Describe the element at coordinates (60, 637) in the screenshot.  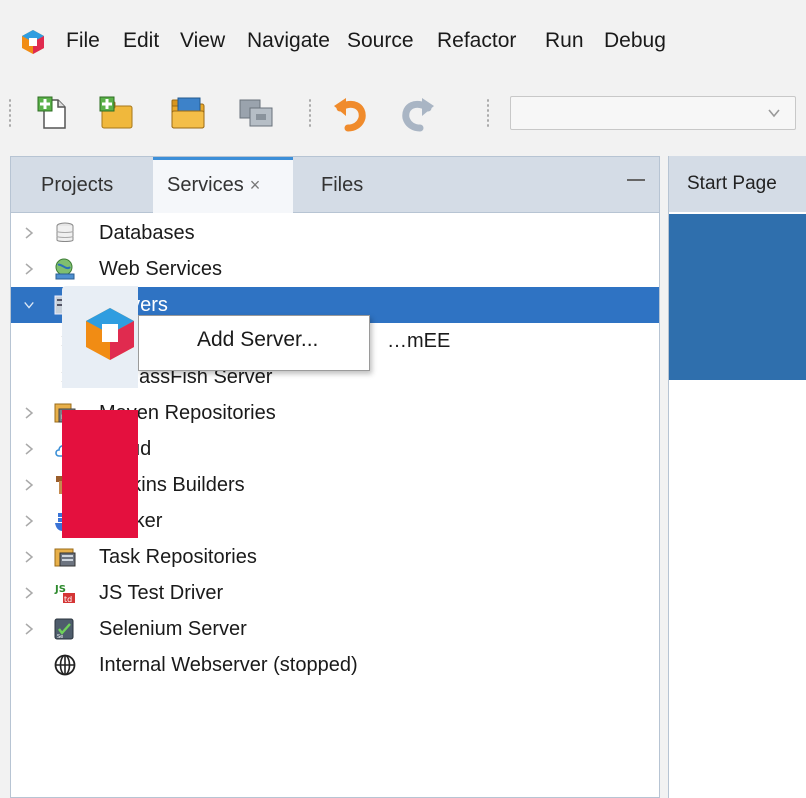
I see `svg-text: Se` at that location.